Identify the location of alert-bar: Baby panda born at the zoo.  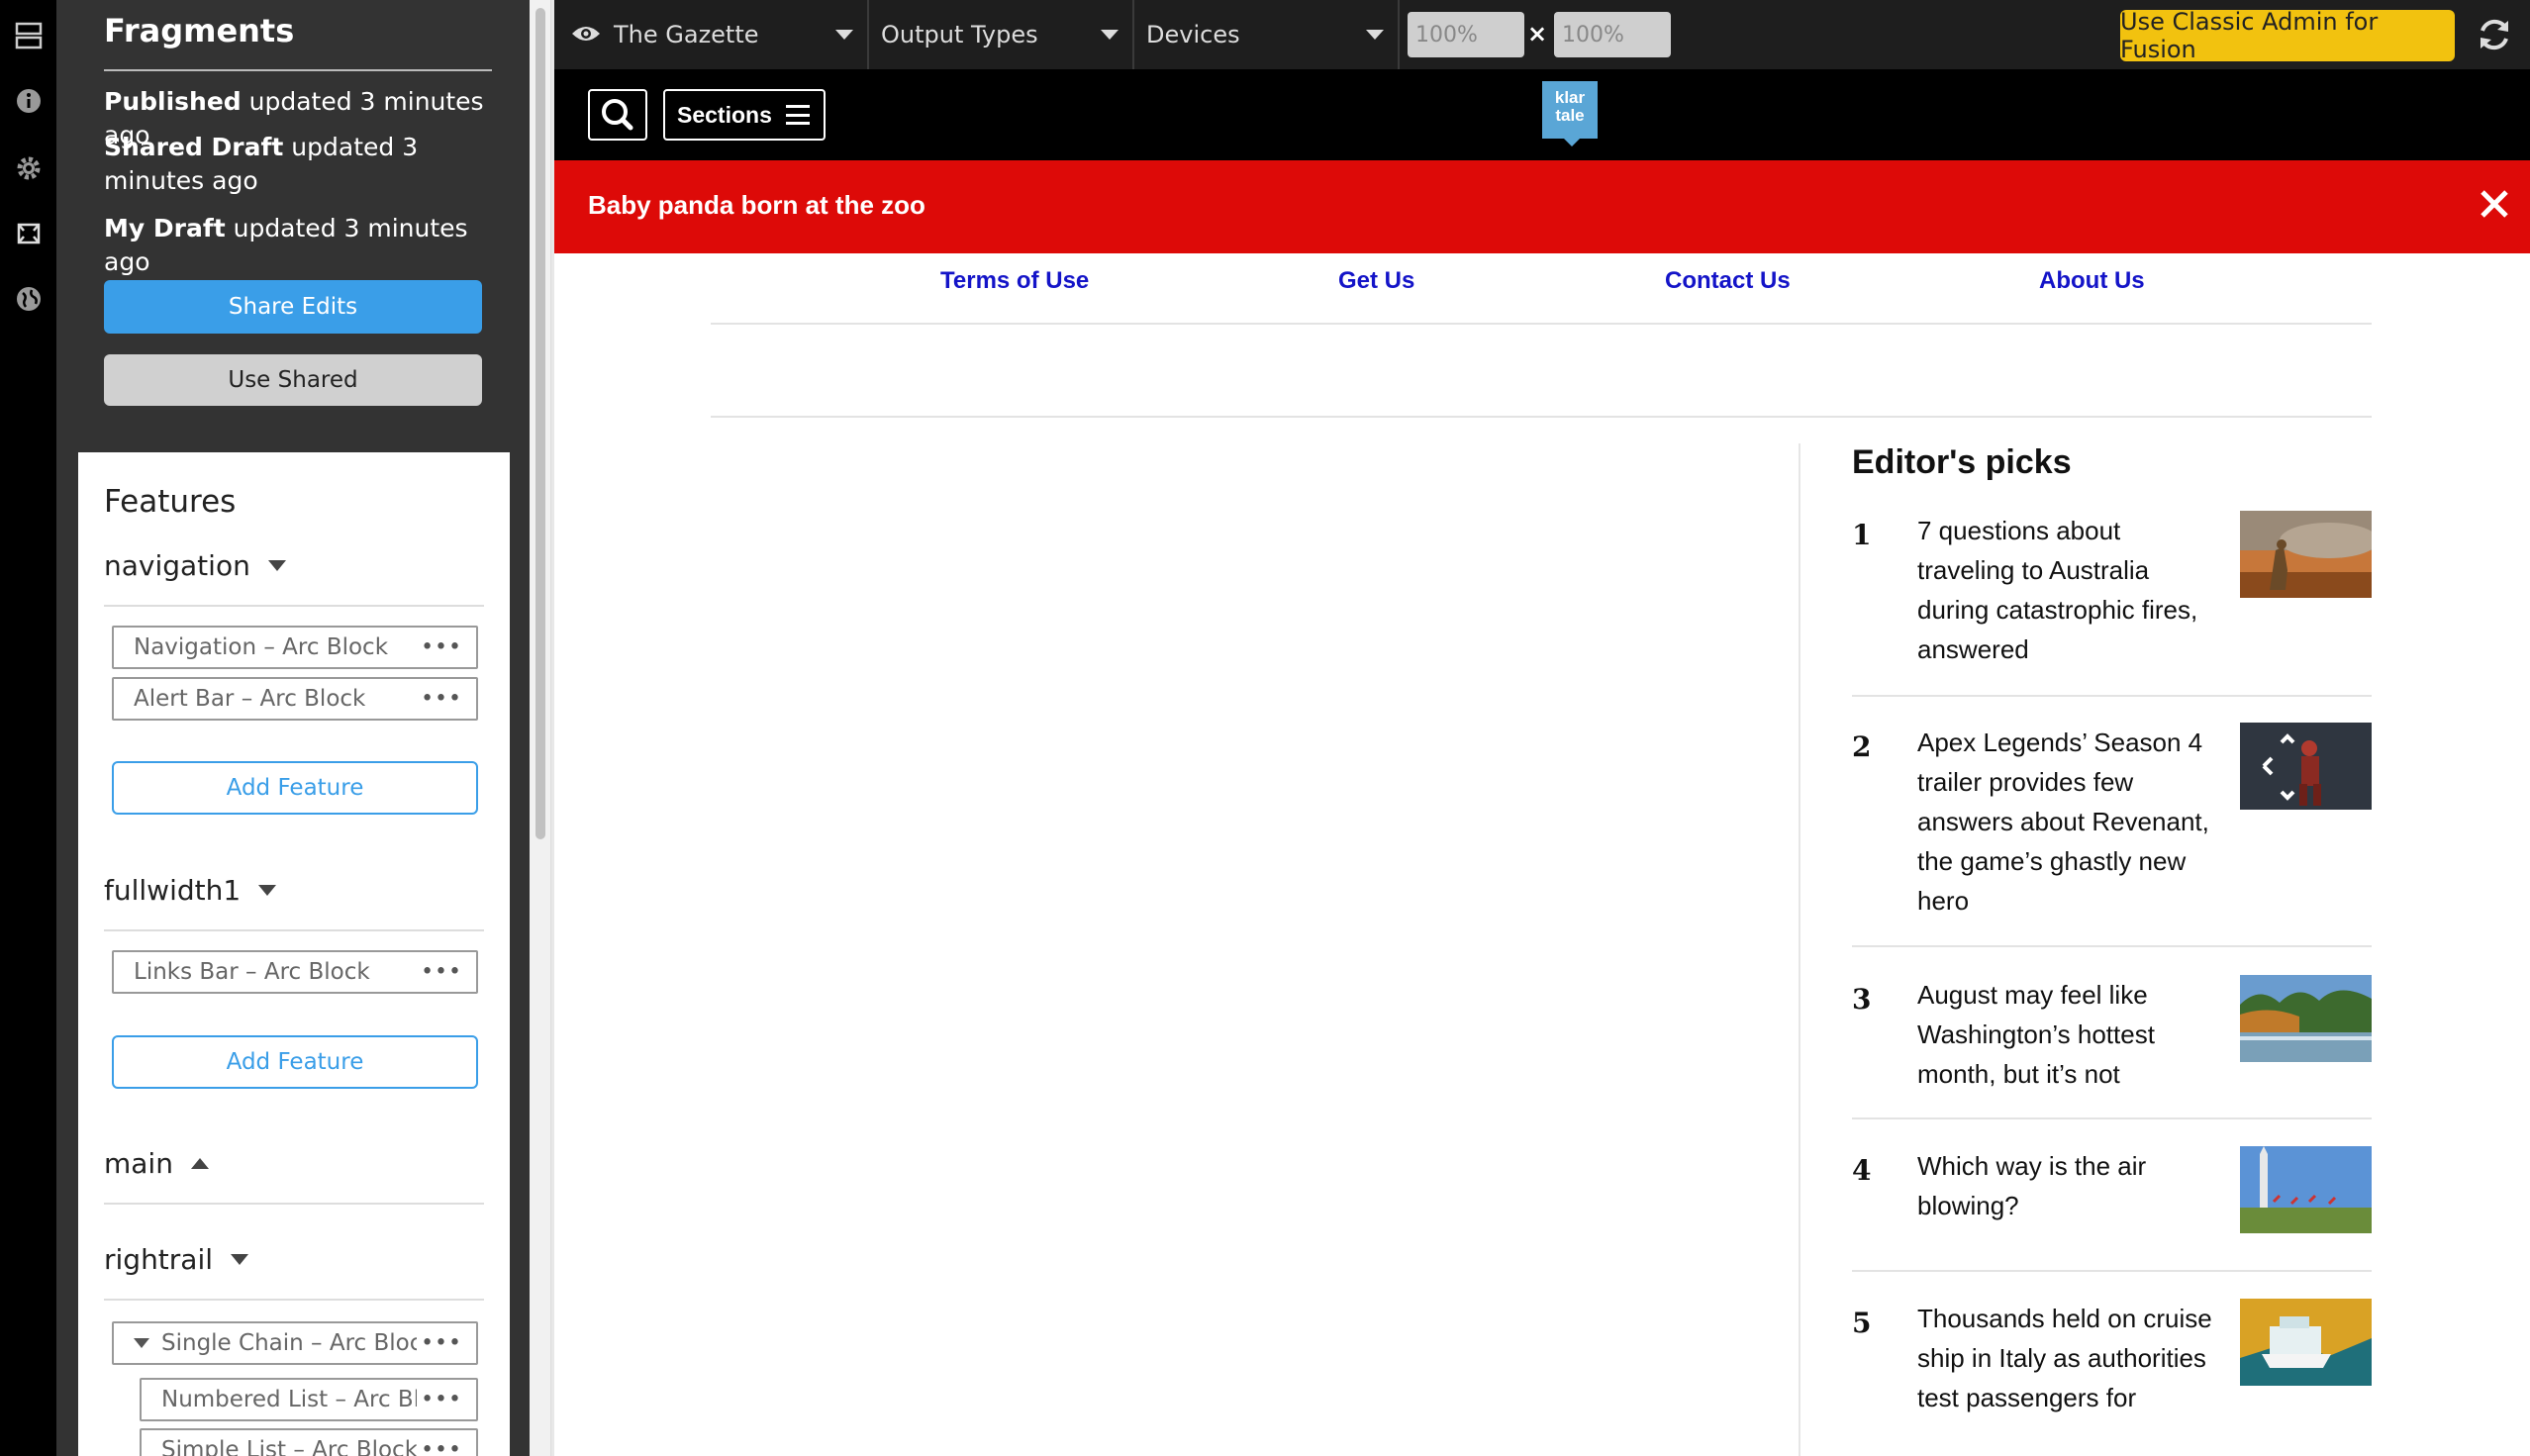
(1542, 206).